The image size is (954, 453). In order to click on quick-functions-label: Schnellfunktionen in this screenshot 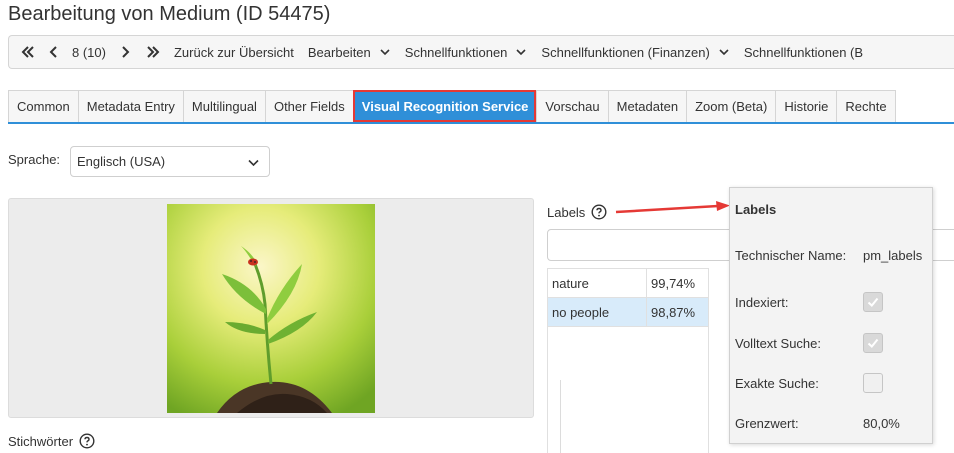, I will do `click(456, 52)`.